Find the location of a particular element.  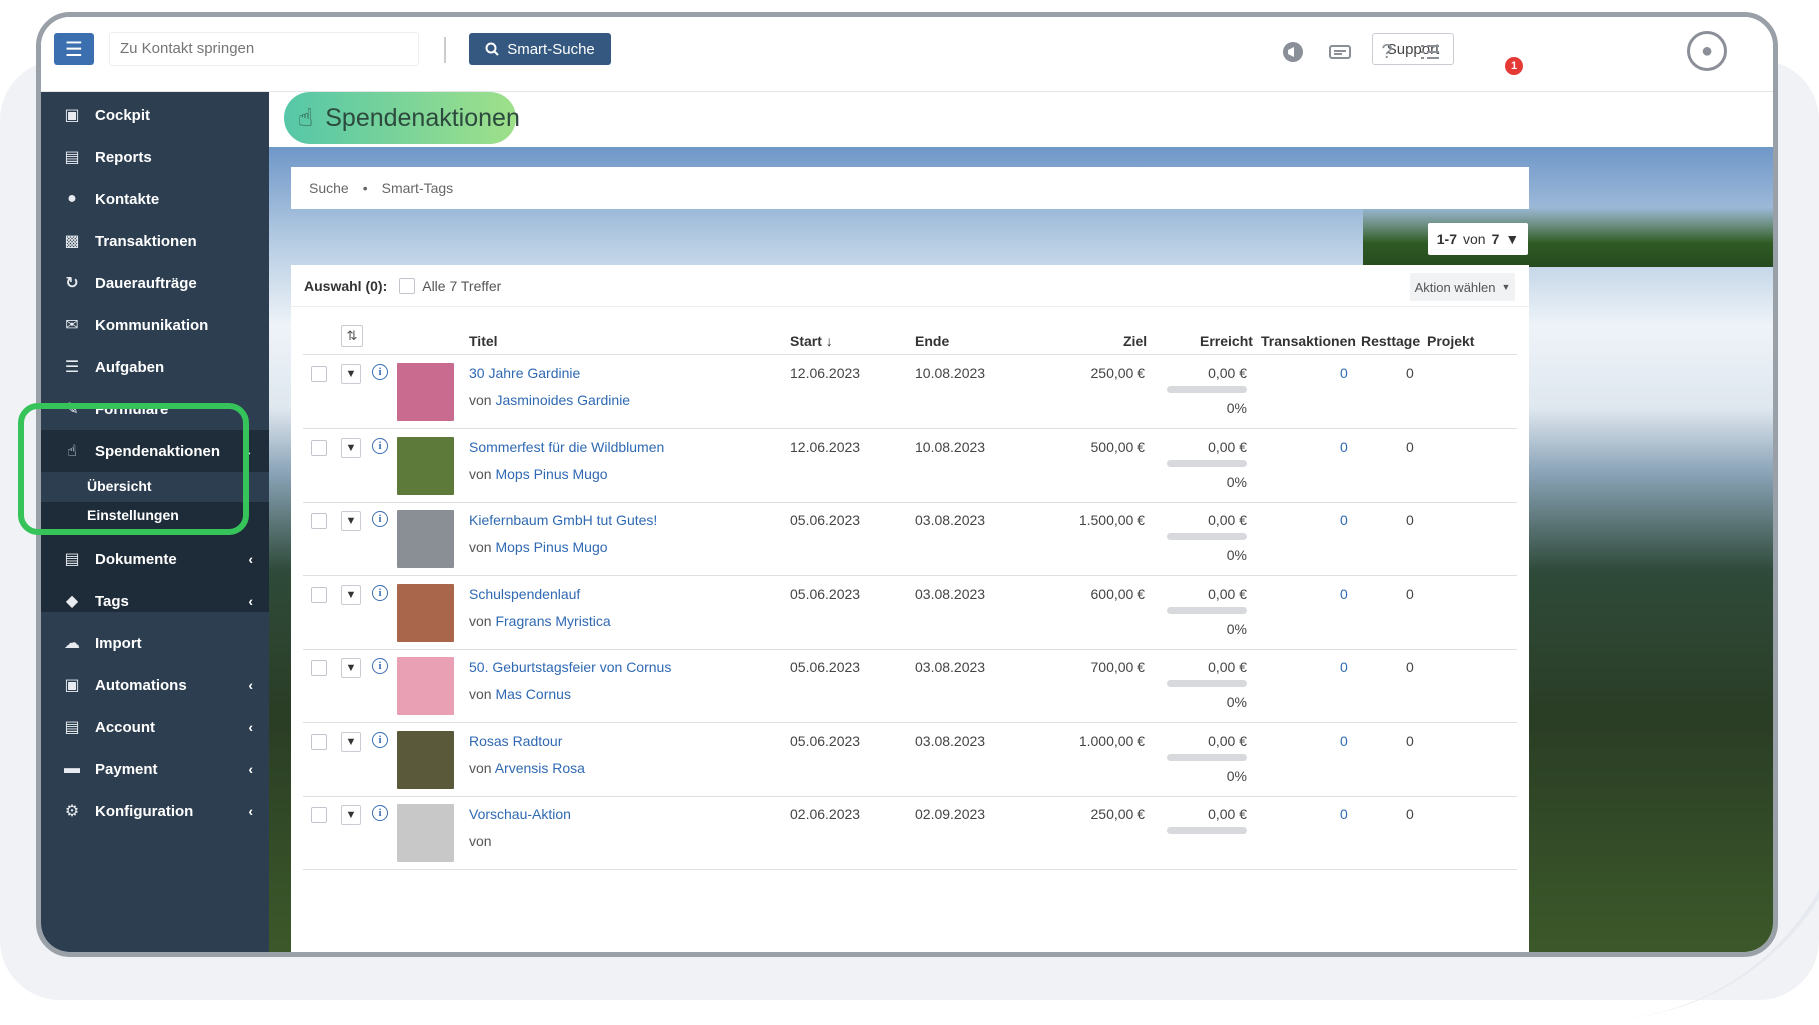

progress-percent: 0% is located at coordinates (1236, 481).